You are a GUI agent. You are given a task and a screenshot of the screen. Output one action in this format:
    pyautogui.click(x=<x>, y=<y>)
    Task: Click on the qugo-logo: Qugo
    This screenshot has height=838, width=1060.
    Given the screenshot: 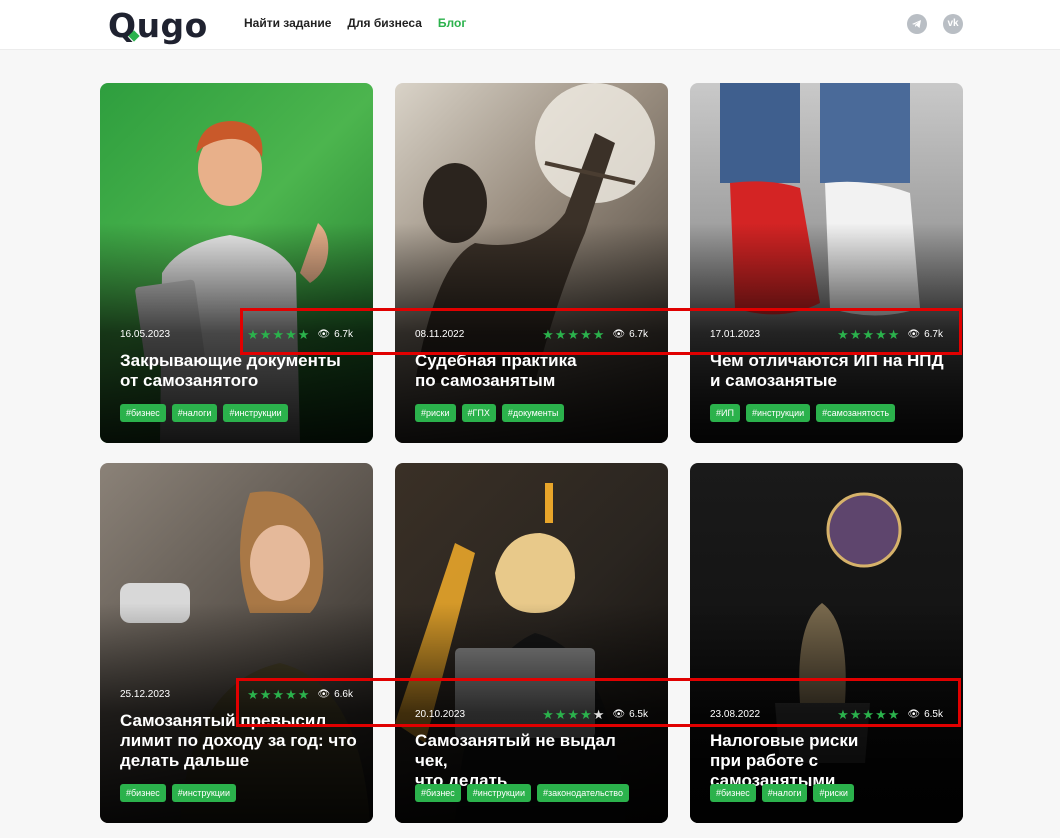 What is the action you would take?
    pyautogui.click(x=158, y=25)
    